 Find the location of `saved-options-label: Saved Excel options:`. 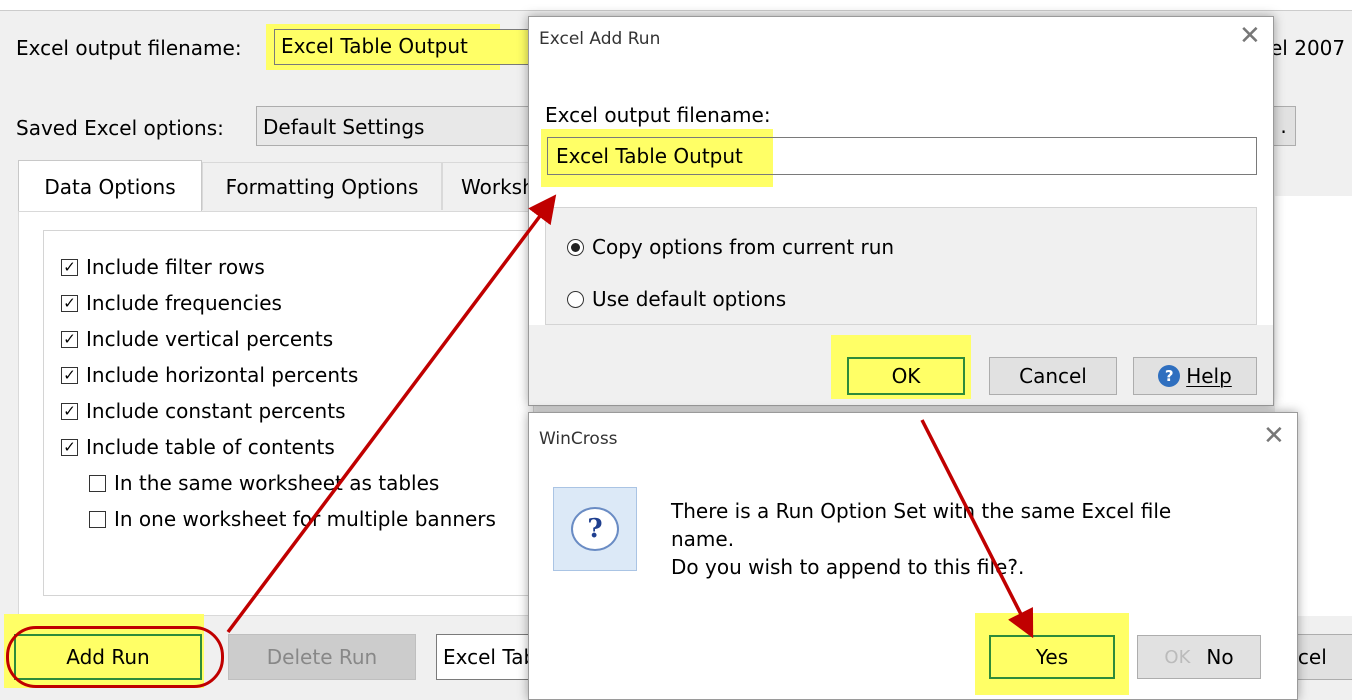

saved-options-label: Saved Excel options: is located at coordinates (120, 128).